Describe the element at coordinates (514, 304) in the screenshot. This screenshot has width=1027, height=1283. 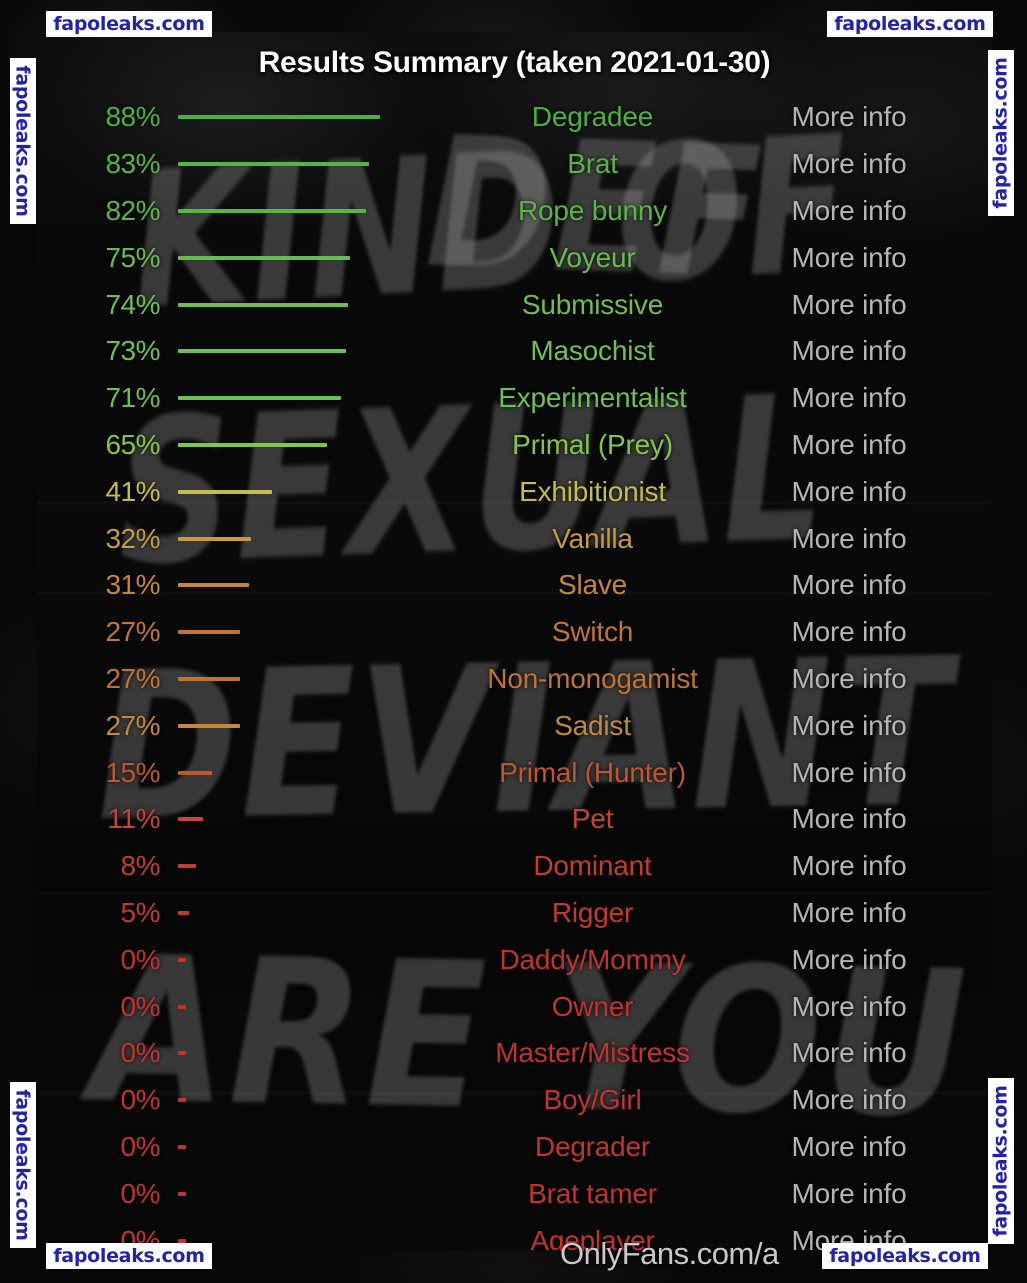
I see `result-row: 74% Submissive More info` at that location.